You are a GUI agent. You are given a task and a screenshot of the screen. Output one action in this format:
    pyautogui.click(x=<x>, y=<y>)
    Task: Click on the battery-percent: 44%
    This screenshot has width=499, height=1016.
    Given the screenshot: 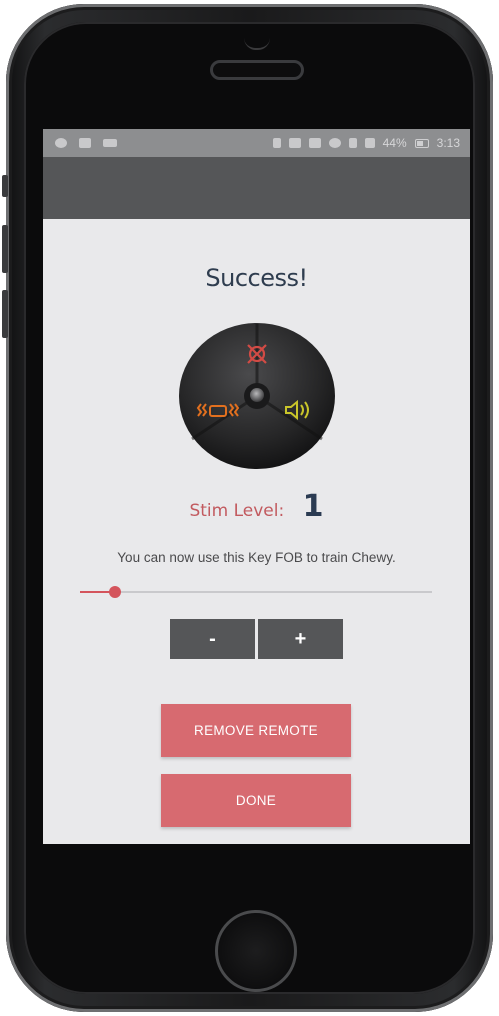 What is the action you would take?
    pyautogui.click(x=394, y=143)
    